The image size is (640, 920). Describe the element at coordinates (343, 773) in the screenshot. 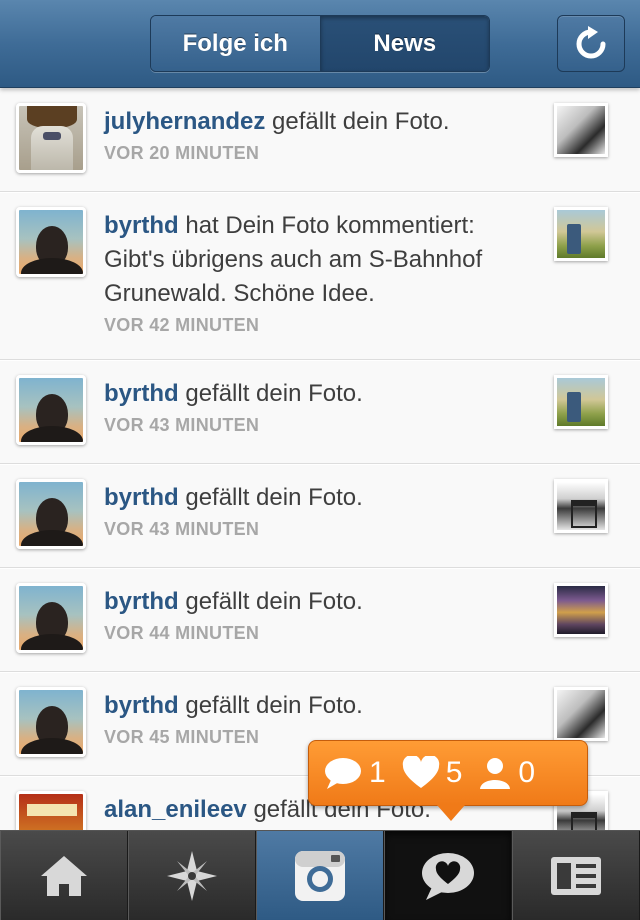

I see `comment-icon` at that location.